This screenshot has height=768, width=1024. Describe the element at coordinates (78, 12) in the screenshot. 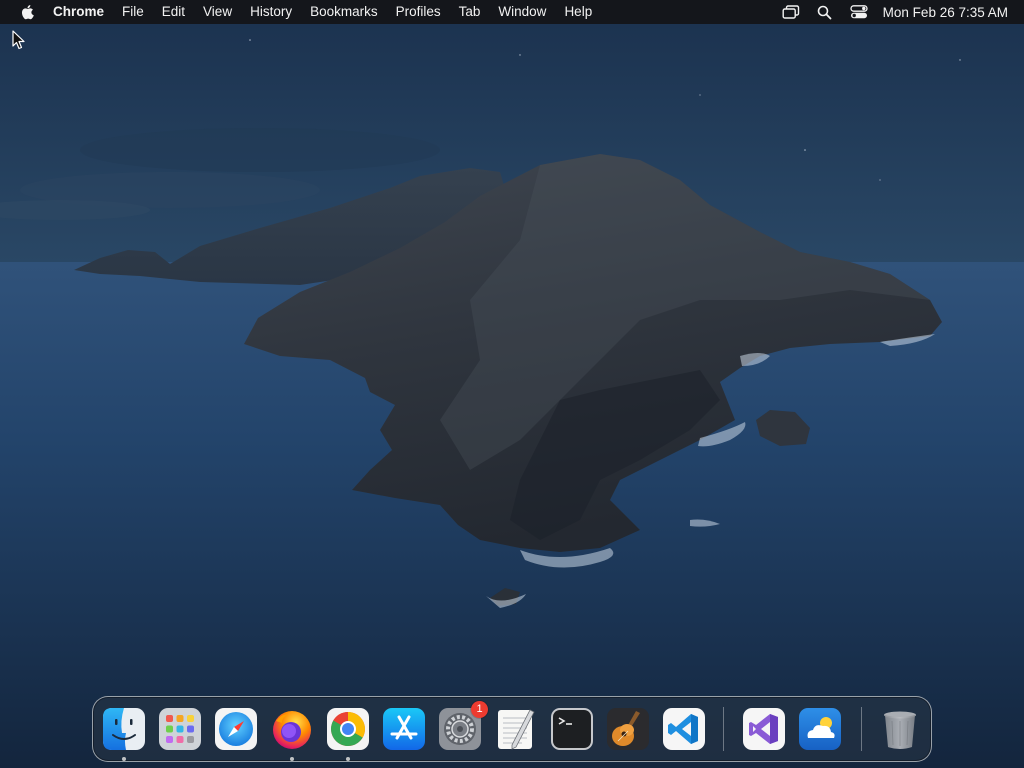

I see `menu-app-name: Chrome` at that location.